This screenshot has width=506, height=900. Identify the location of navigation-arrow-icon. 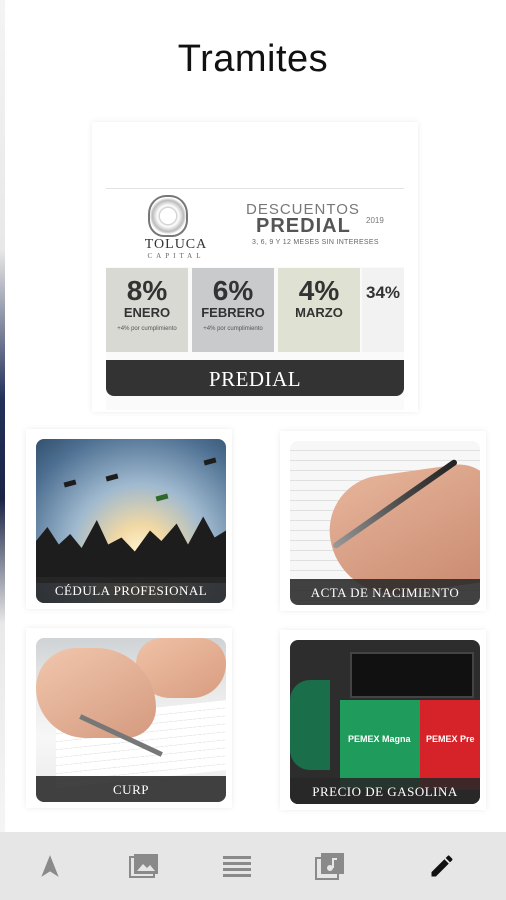
(50, 866).